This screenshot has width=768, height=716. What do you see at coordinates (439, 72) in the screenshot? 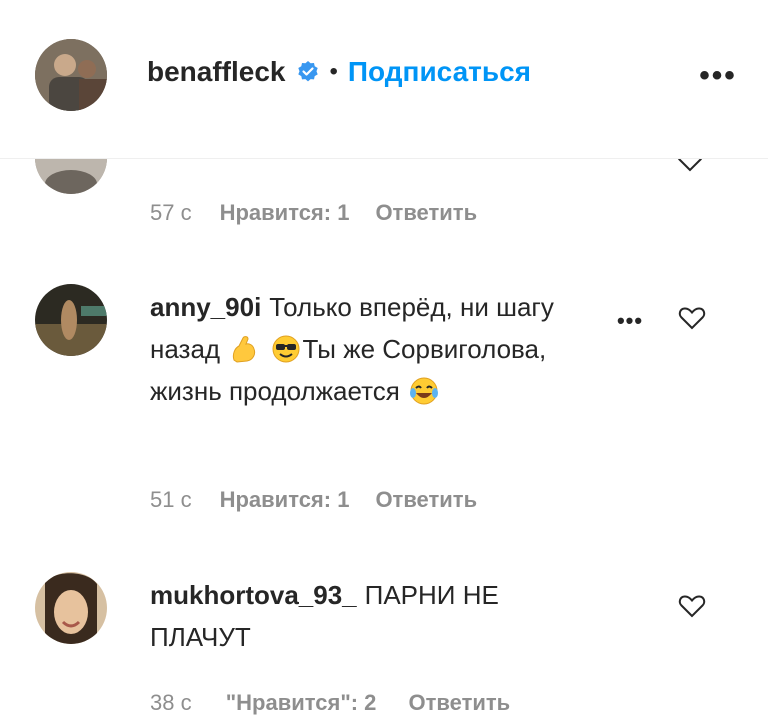
I see `follow-button: Подписаться` at bounding box center [439, 72].